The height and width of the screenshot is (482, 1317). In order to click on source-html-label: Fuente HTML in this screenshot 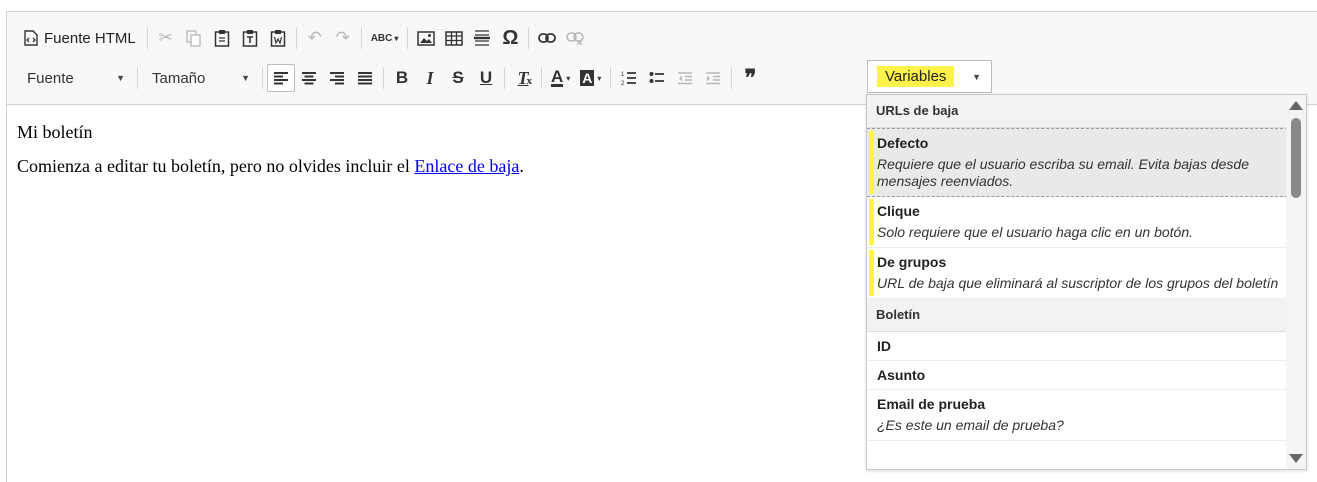, I will do `click(90, 38)`.